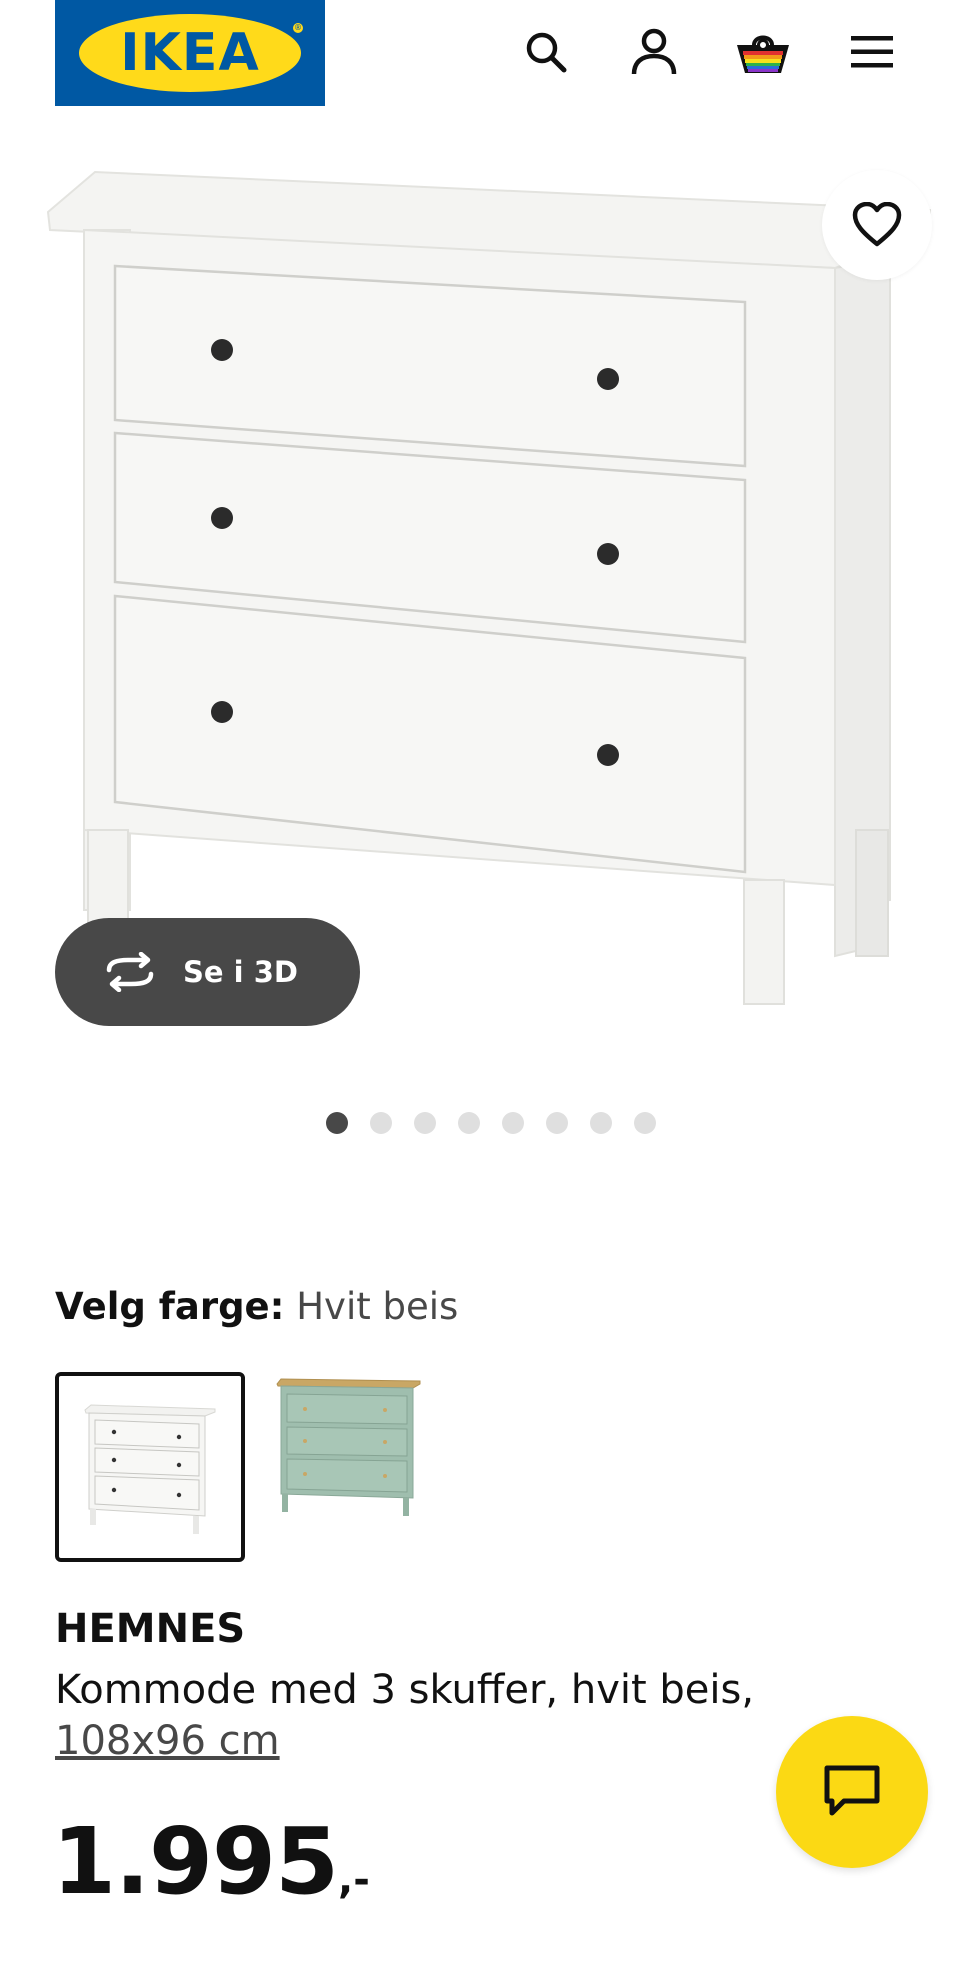 The height and width of the screenshot is (1986, 960). What do you see at coordinates (405, 1690) in the screenshot?
I see `product-description: Kommode med 3 skuffer, hvit beis,` at bounding box center [405, 1690].